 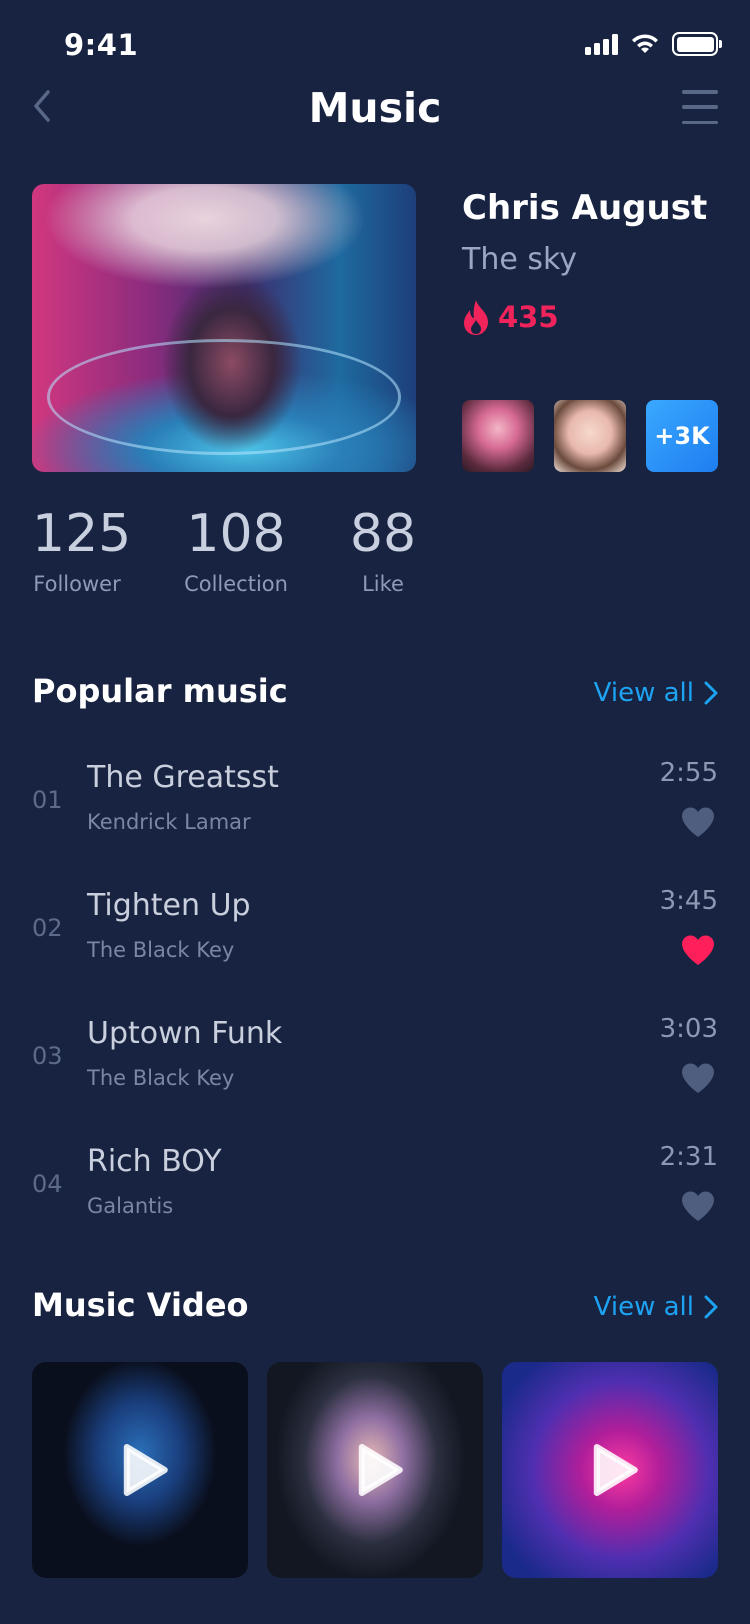 I want to click on videos-view-all-link: View all, so click(x=656, y=1307).